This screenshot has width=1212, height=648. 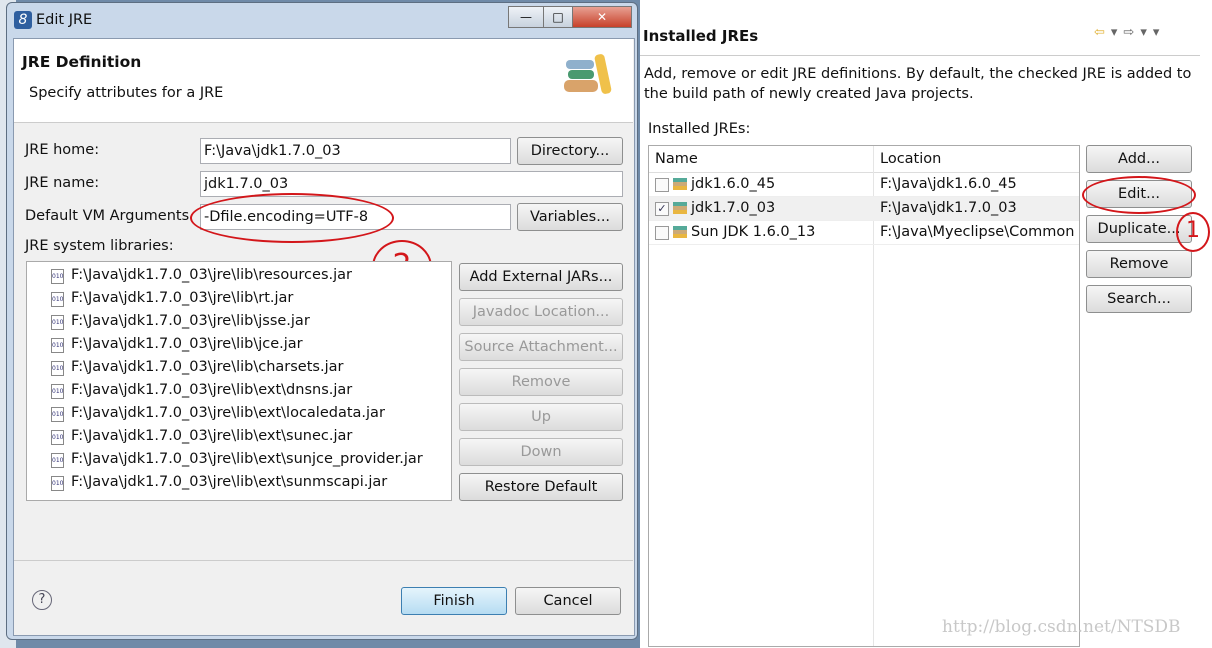 What do you see at coordinates (541, 452) in the screenshot?
I see `down-button: Down` at bounding box center [541, 452].